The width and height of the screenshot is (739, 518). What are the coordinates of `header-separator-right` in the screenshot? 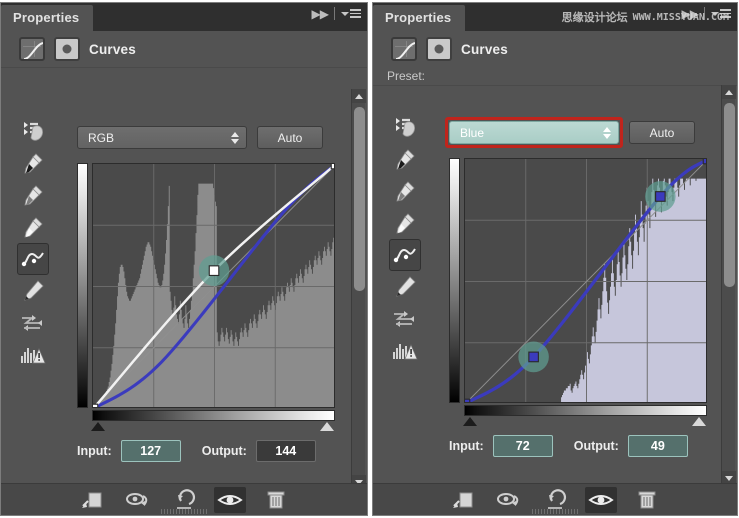 It's located at (555, 85).